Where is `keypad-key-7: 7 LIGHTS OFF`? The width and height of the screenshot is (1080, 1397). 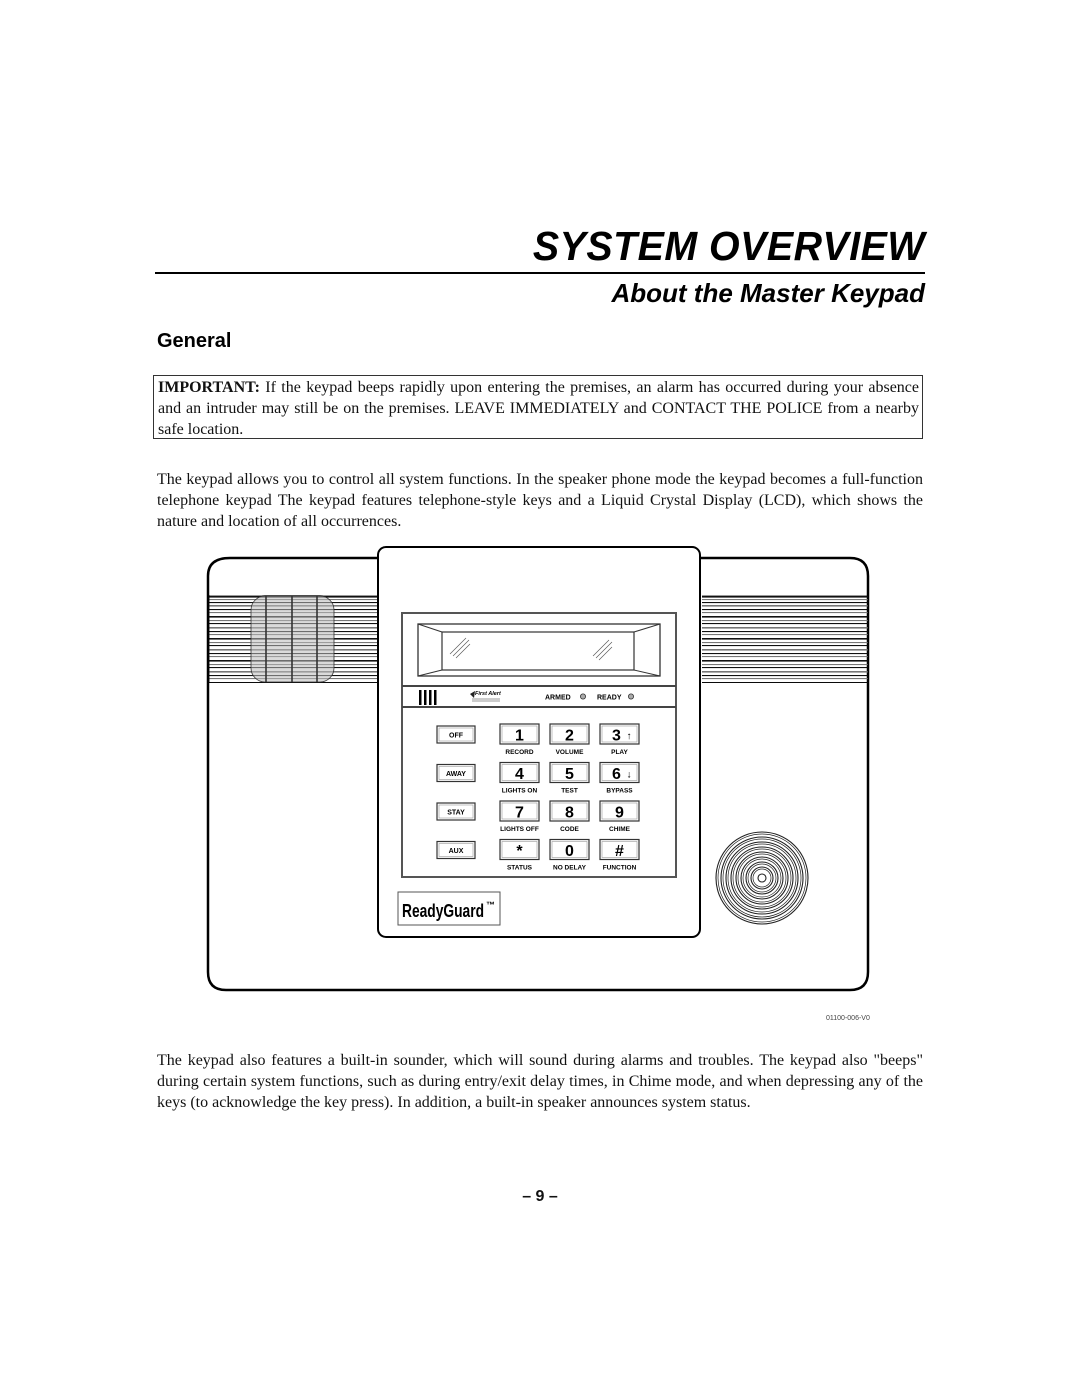 keypad-key-7: 7 LIGHTS OFF is located at coordinates (519, 816).